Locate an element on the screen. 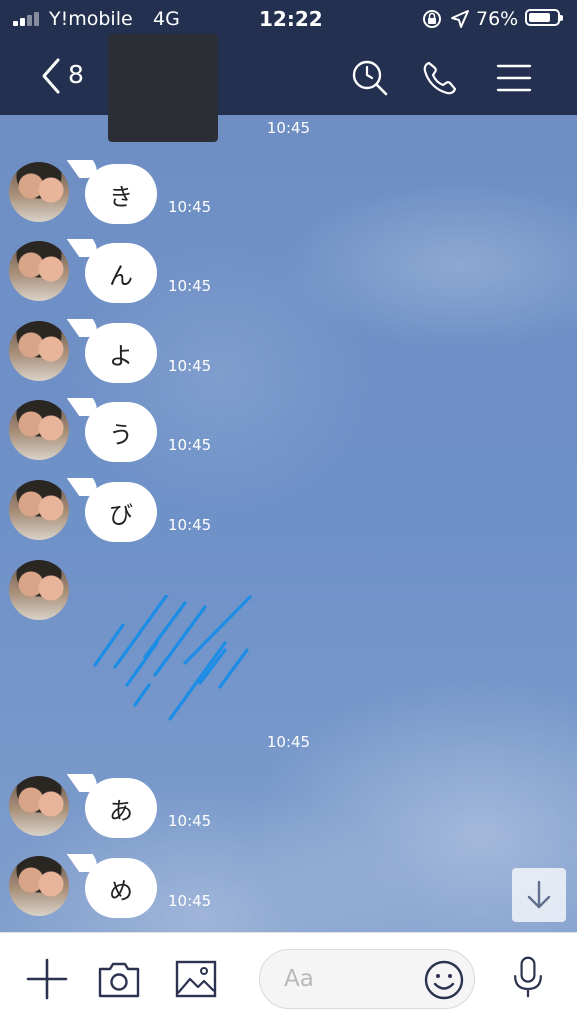 The image size is (577, 1025). redacted-chat-name is located at coordinates (163, 88).